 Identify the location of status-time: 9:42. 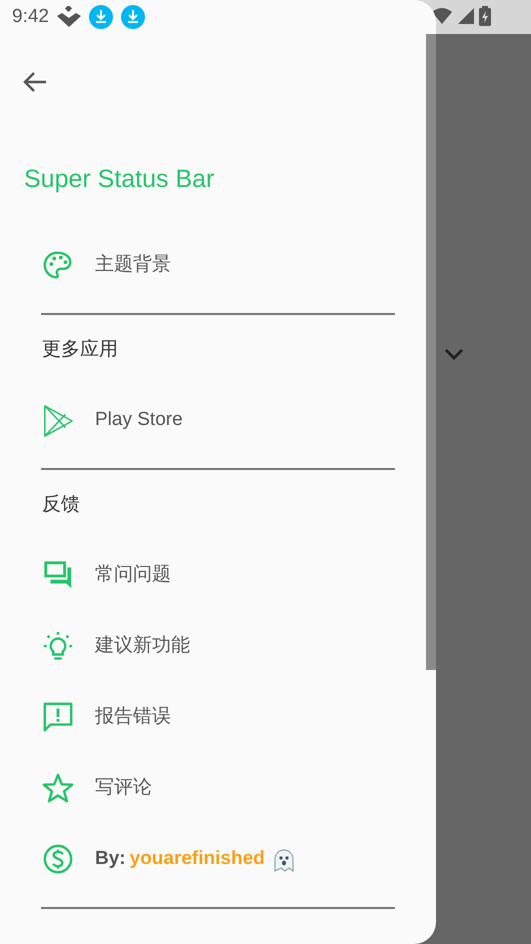
(30, 16).